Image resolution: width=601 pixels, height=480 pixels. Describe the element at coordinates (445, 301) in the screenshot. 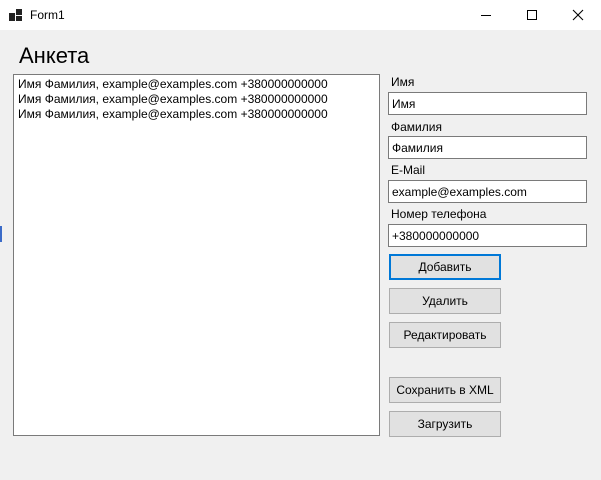

I see `delete-button: Удалить` at that location.